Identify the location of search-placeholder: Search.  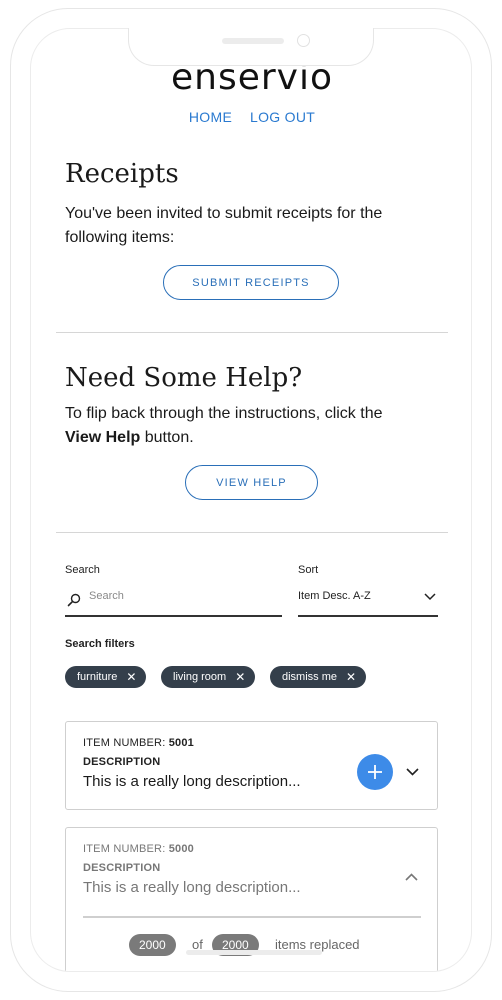
(106, 596).